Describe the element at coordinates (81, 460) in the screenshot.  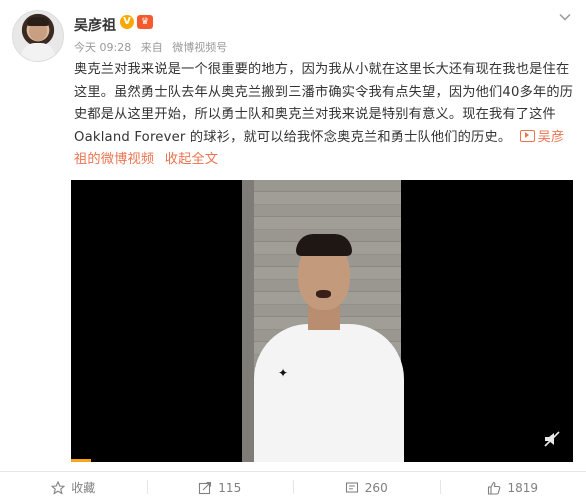
I see `video-progress-bar` at that location.